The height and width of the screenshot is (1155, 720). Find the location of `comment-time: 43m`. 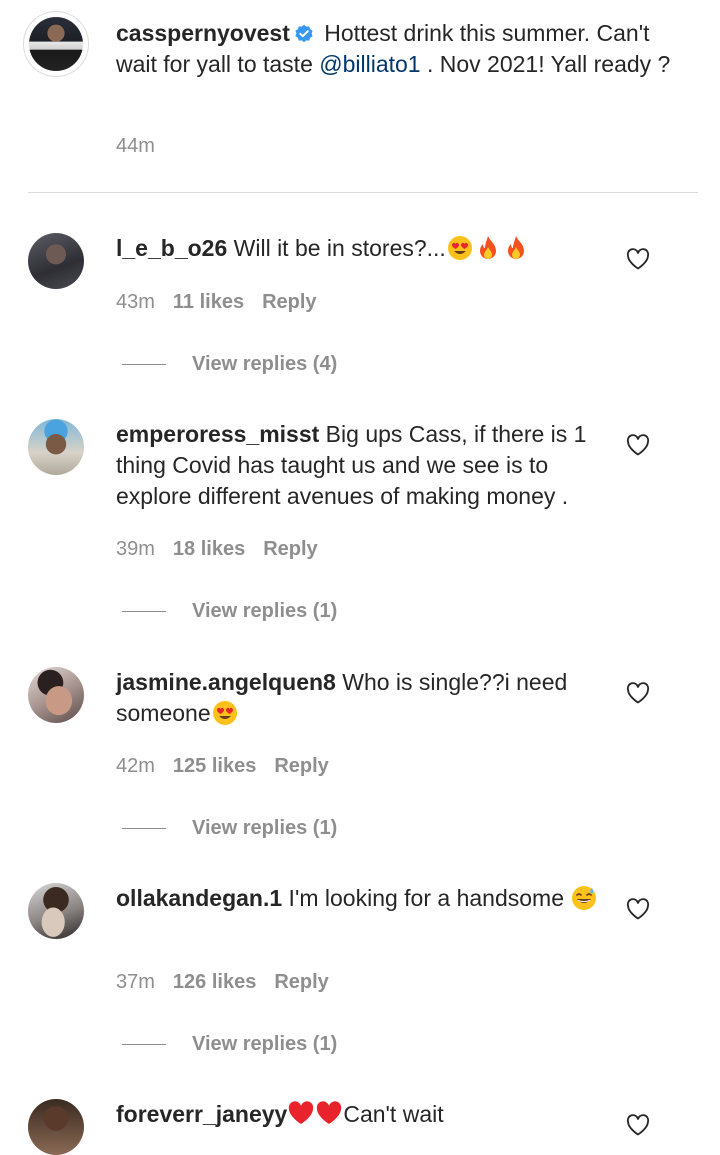

comment-time: 43m is located at coordinates (135, 302).